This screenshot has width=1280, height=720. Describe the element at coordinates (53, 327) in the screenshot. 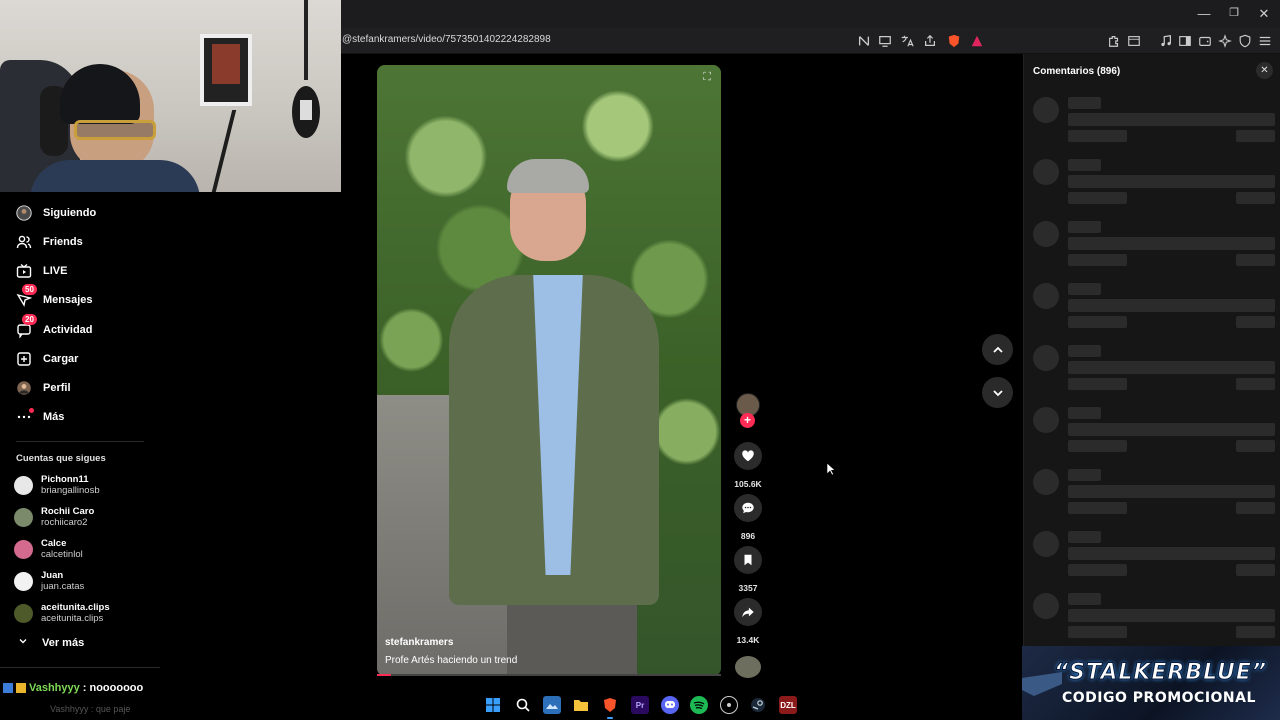

I see `nav-activity: 20 Actividad` at that location.